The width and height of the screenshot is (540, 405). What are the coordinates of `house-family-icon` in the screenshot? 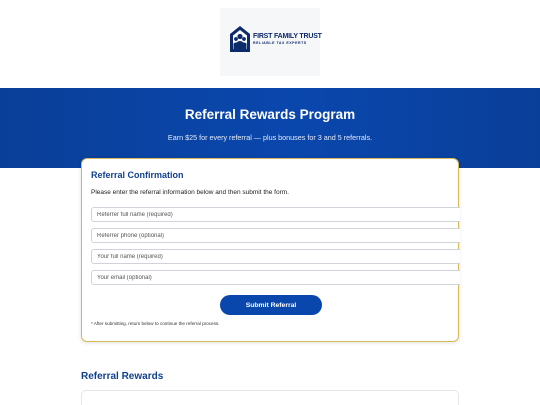 It's located at (240, 39).